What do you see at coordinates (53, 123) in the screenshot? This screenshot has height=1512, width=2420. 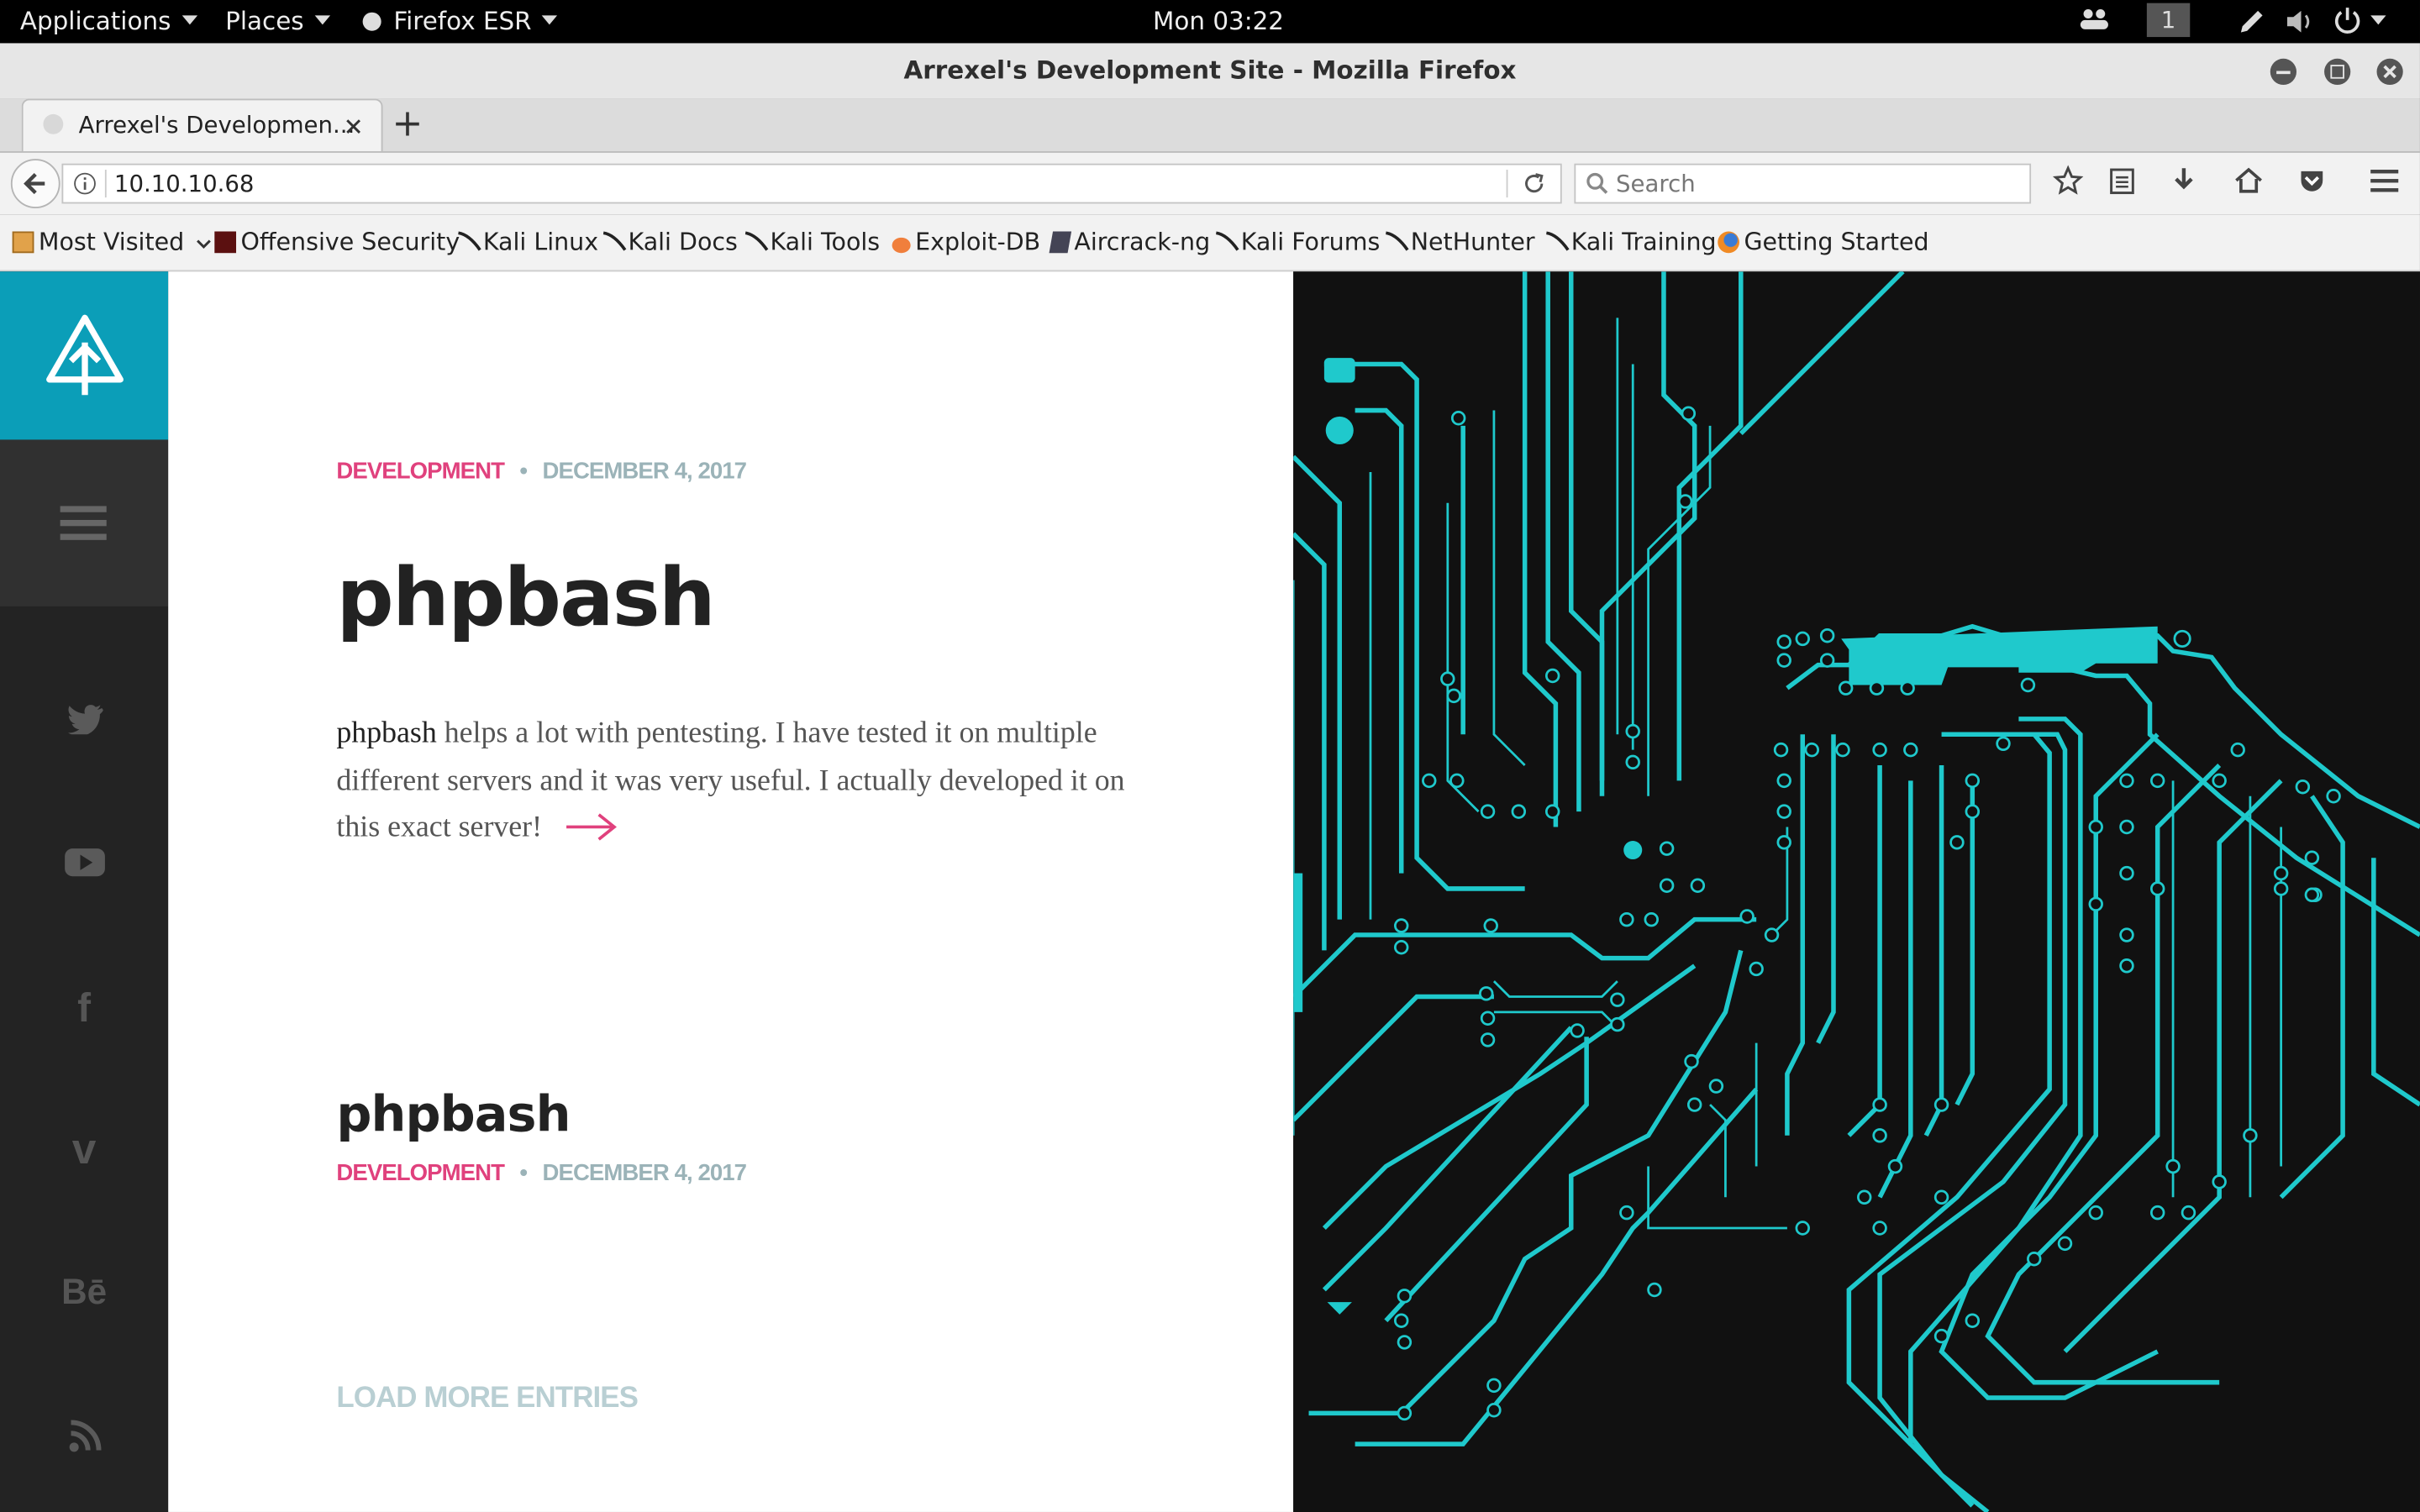 I see `page-favicon-icon` at bounding box center [53, 123].